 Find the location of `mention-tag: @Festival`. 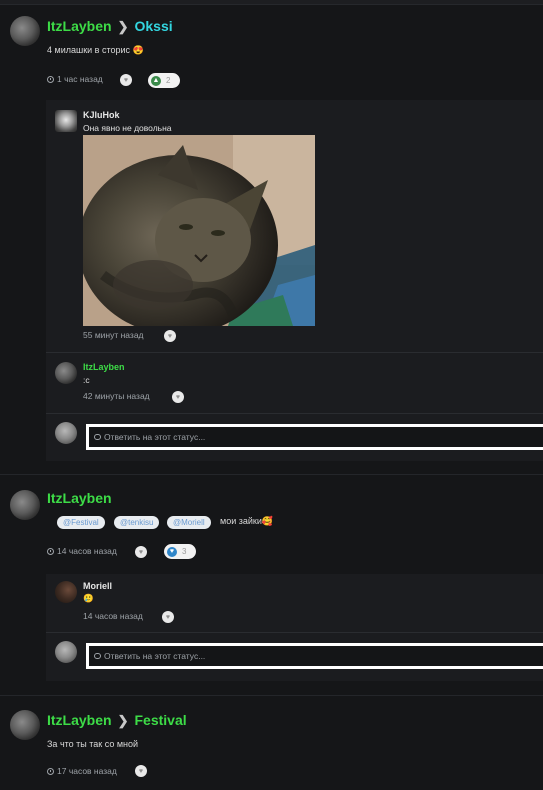

mention-tag: @Festival is located at coordinates (81, 522).